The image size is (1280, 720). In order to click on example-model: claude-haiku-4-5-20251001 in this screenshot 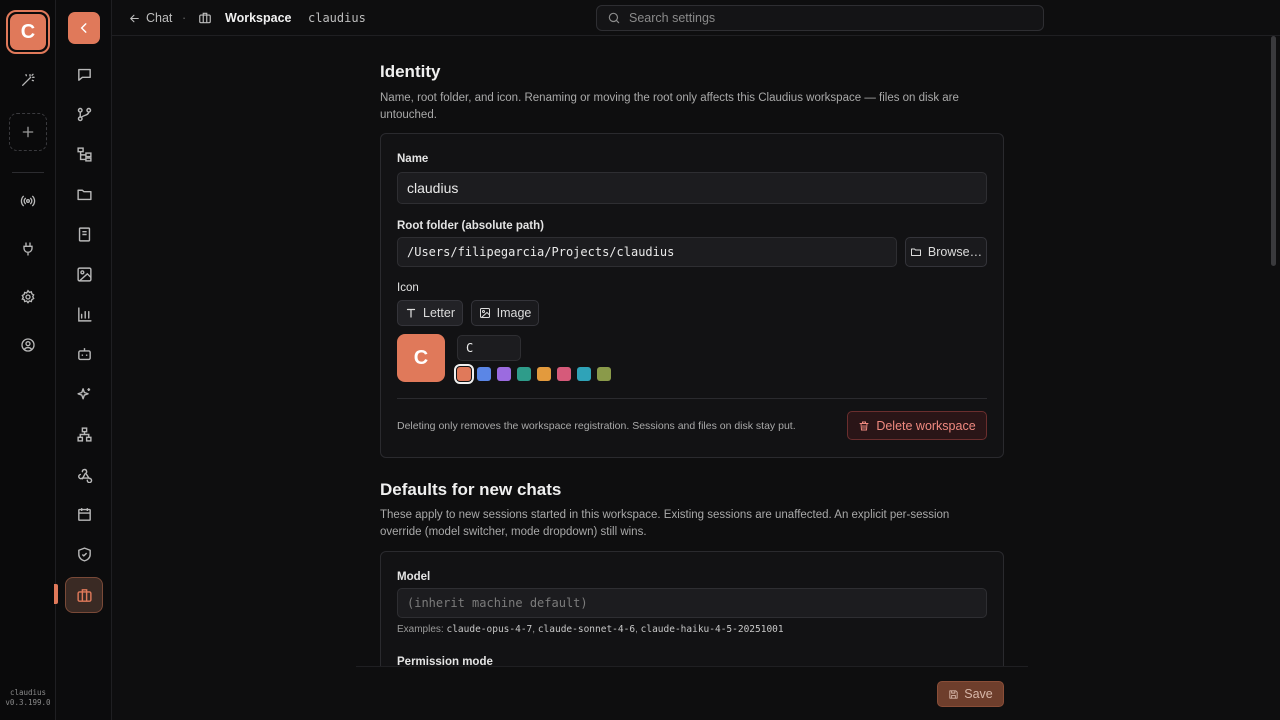, I will do `click(712, 629)`.